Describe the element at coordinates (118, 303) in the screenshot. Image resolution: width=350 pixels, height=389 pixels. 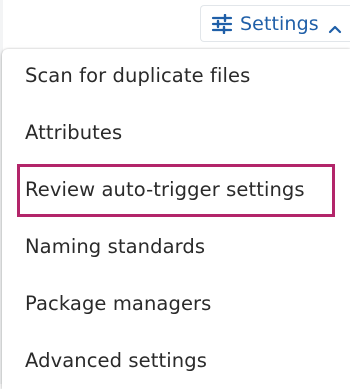
I see `menu-item-package-managers: Package managers` at that location.